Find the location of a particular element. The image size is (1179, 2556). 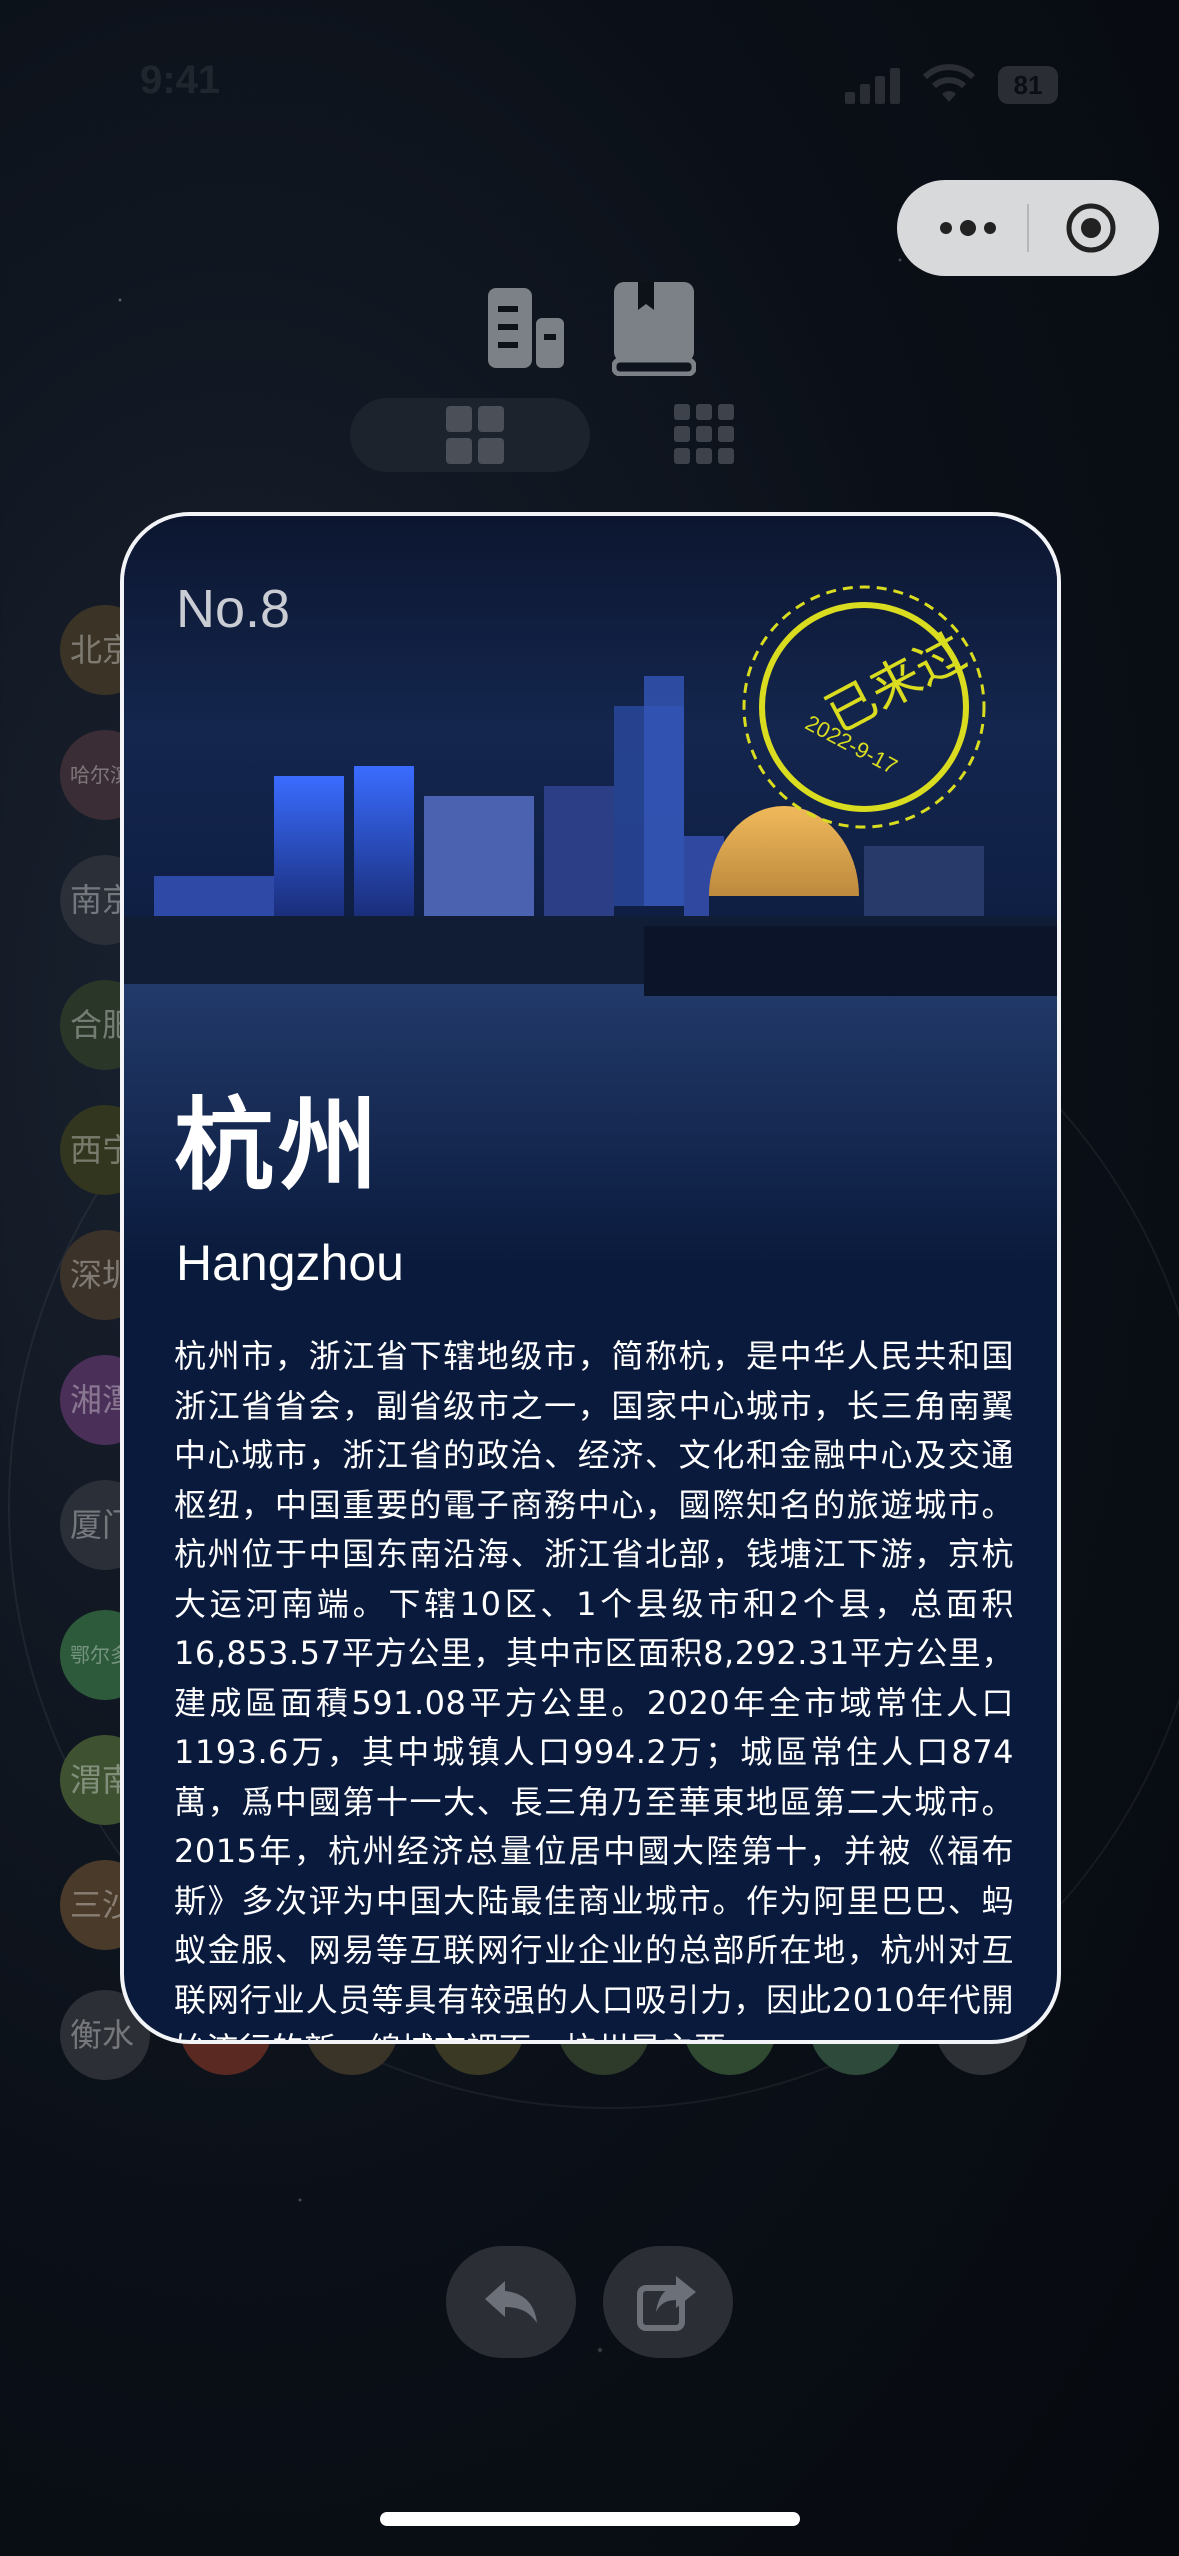

capsule-divider is located at coordinates (1028, 228).